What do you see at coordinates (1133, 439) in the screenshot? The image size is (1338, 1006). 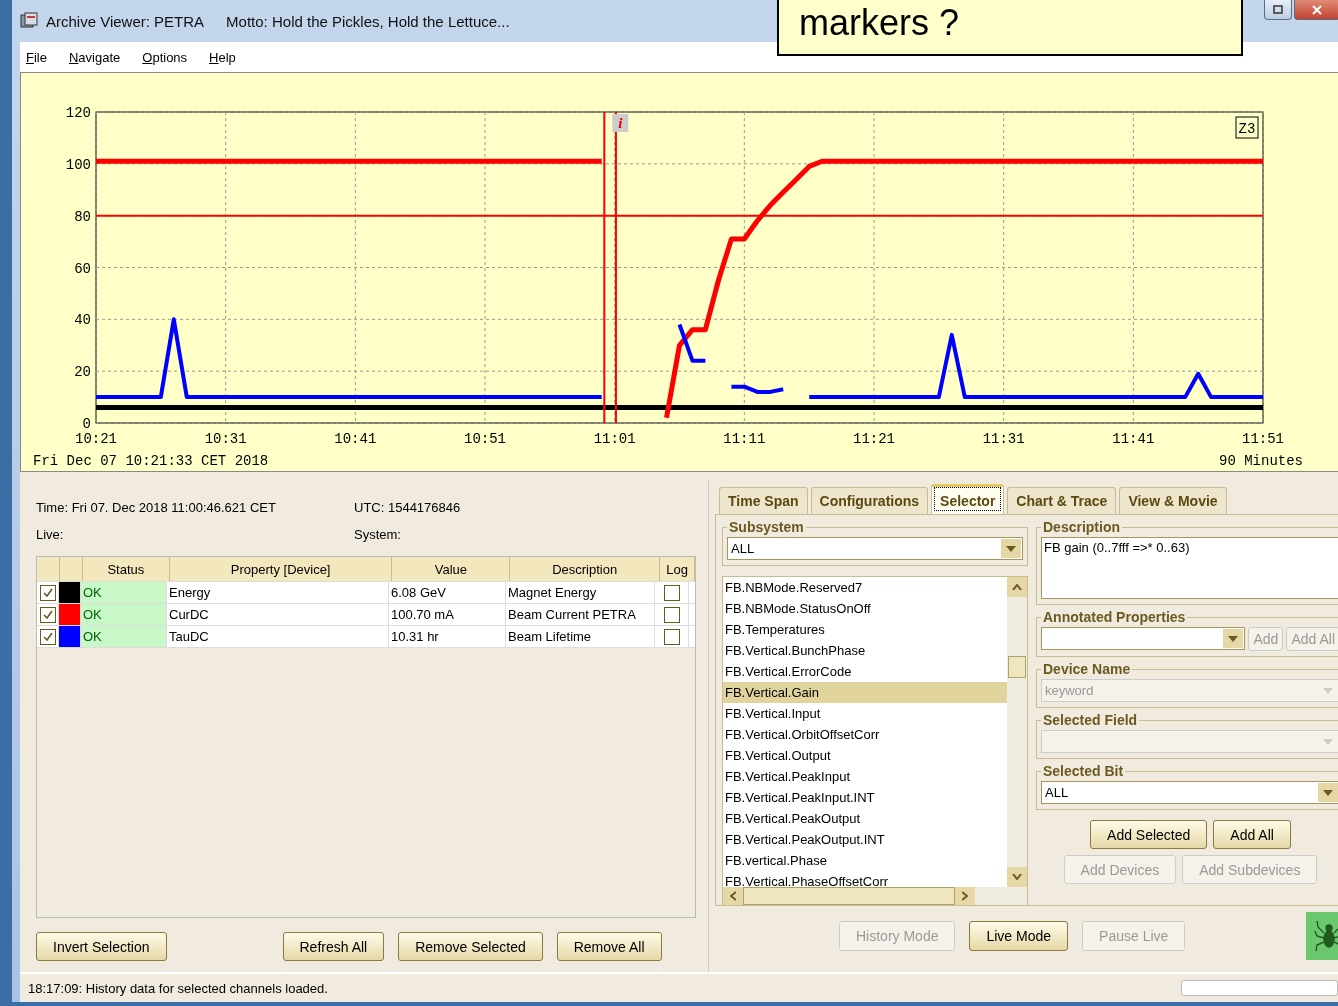 I see `x-tick-label: 11:41` at bounding box center [1133, 439].